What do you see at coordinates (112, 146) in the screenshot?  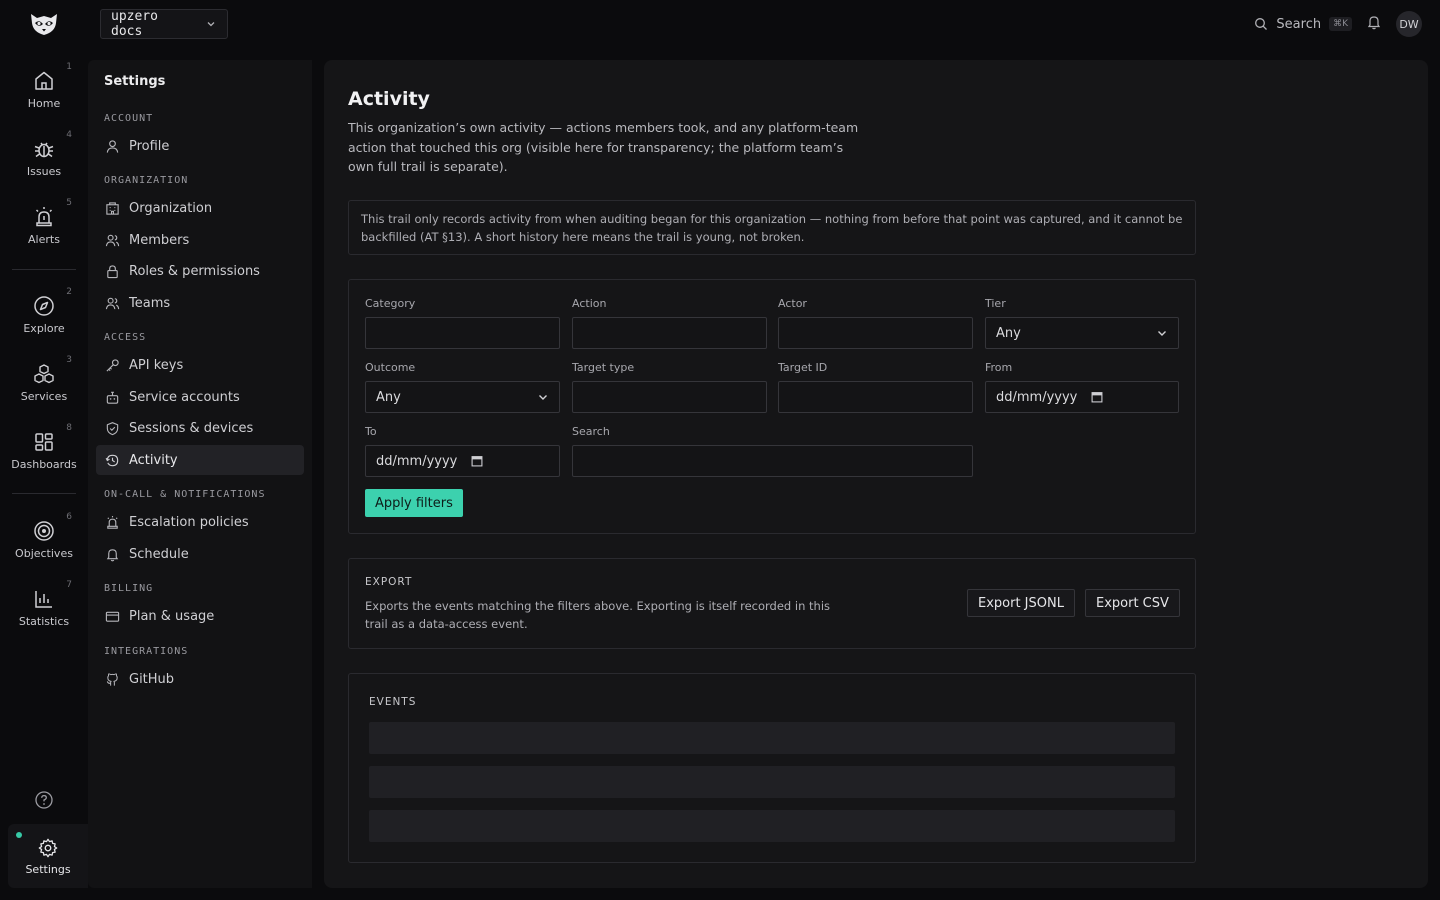 I see `user-icon` at bounding box center [112, 146].